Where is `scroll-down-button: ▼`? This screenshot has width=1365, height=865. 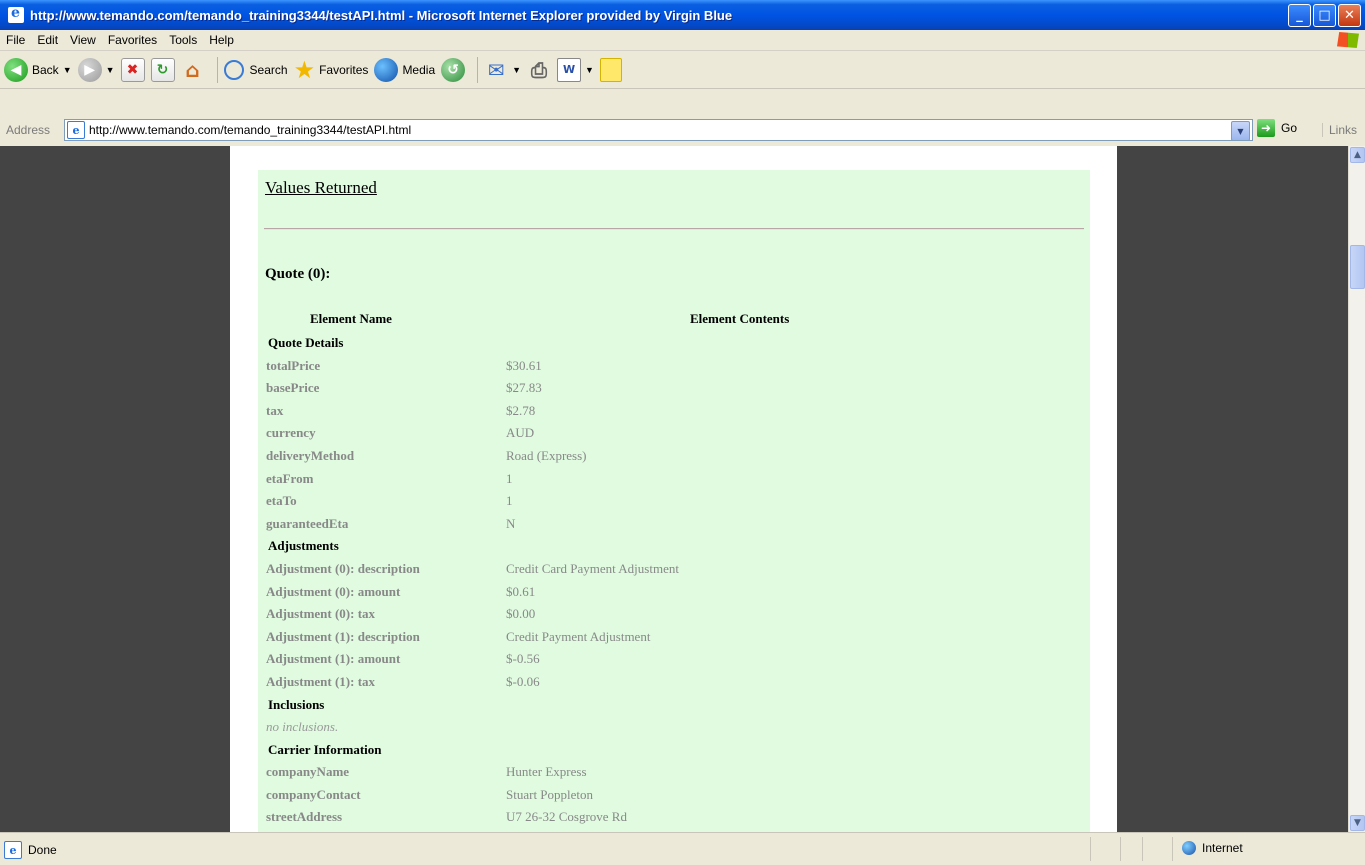
scroll-down-button: ▼ is located at coordinates (1357, 823).